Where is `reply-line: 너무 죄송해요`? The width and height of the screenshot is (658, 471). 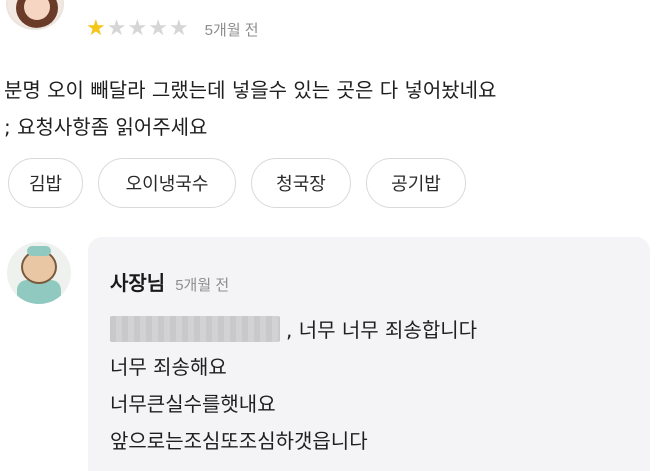
reply-line: 너무 죄송해요 is located at coordinates (168, 367).